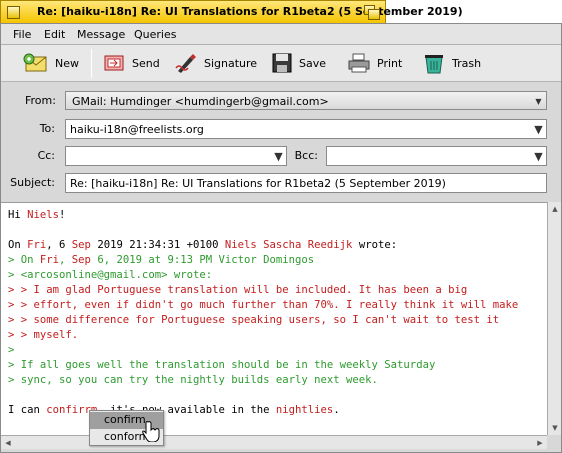 The width and height of the screenshot is (562, 453). What do you see at coordinates (47, 128) in the screenshot?
I see `to-label: To:` at bounding box center [47, 128].